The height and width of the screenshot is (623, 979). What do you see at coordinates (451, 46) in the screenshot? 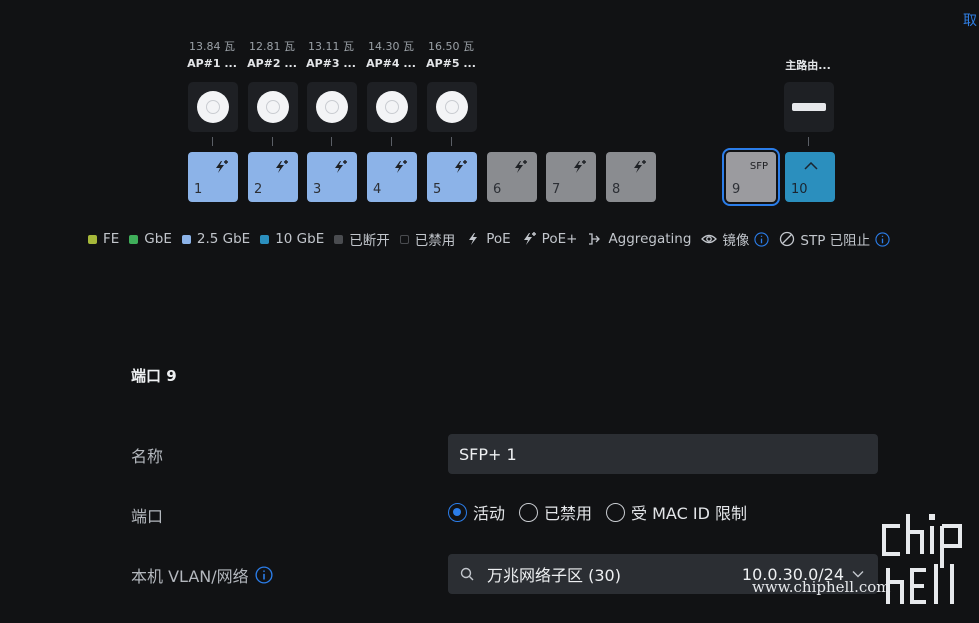
I see `ap5-power: 16.50 瓦` at bounding box center [451, 46].